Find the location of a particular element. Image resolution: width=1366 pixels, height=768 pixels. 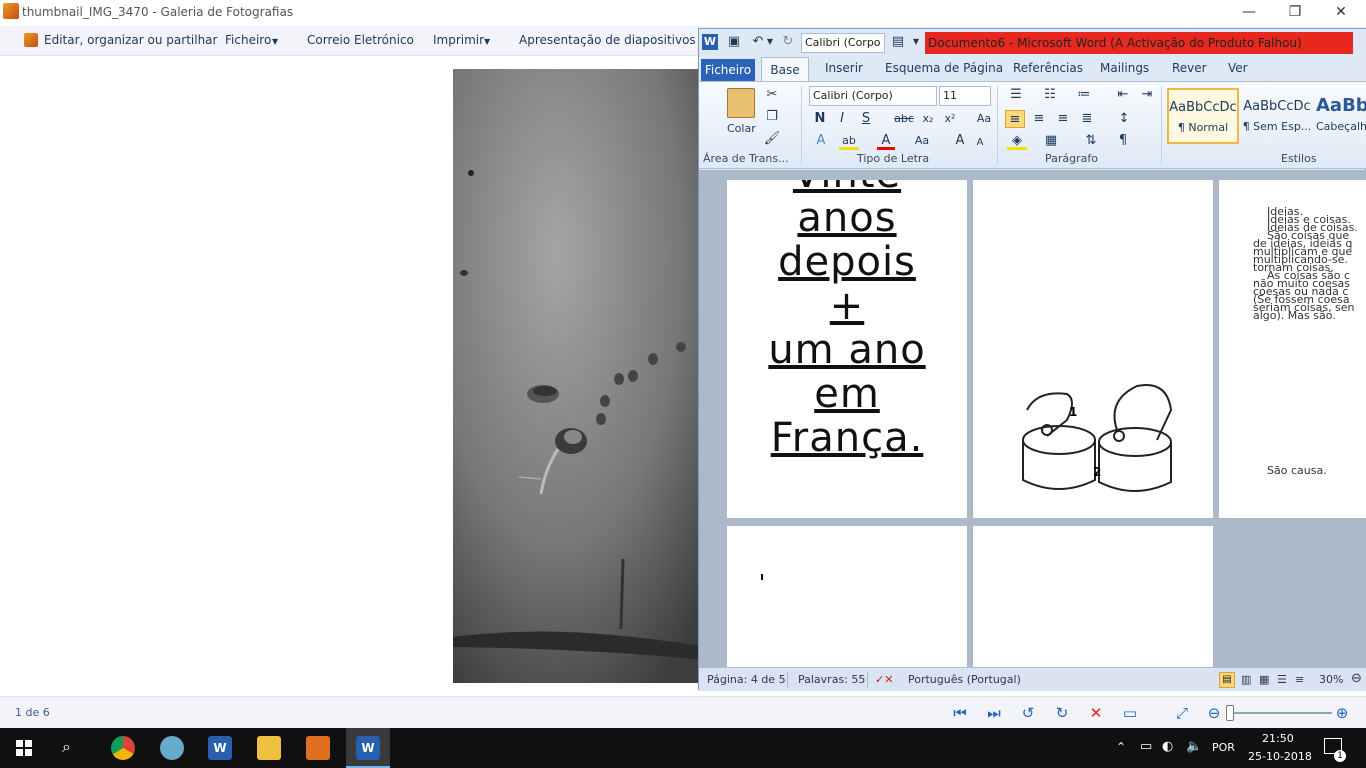

windows-start-icon is located at coordinates (24, 748).